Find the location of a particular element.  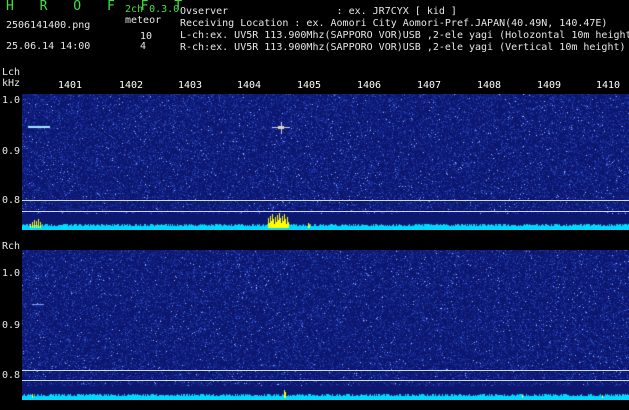

x-tick-1402: 1402 is located at coordinates (131, 85).